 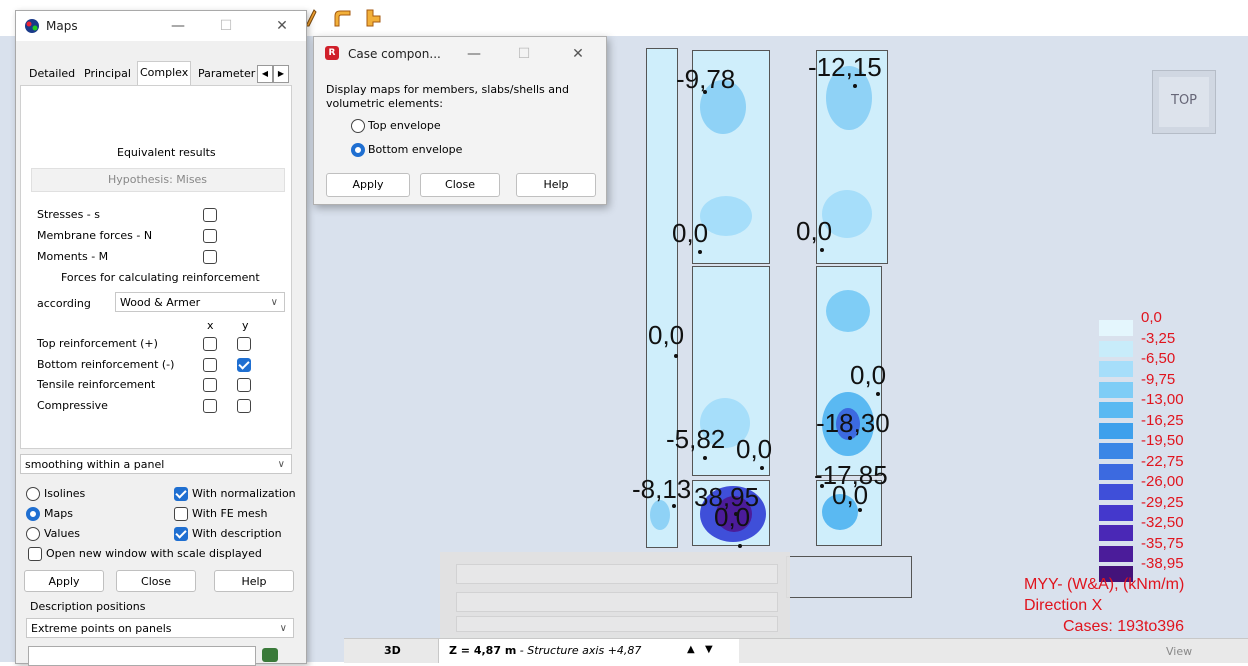 I want to click on ghost-row, so click(x=617, y=574).